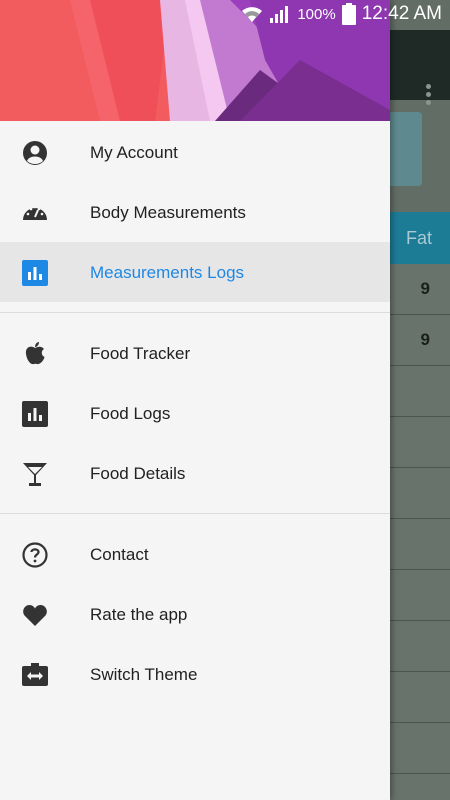  Describe the element at coordinates (35, 675) in the screenshot. I see `switch-icon` at that location.